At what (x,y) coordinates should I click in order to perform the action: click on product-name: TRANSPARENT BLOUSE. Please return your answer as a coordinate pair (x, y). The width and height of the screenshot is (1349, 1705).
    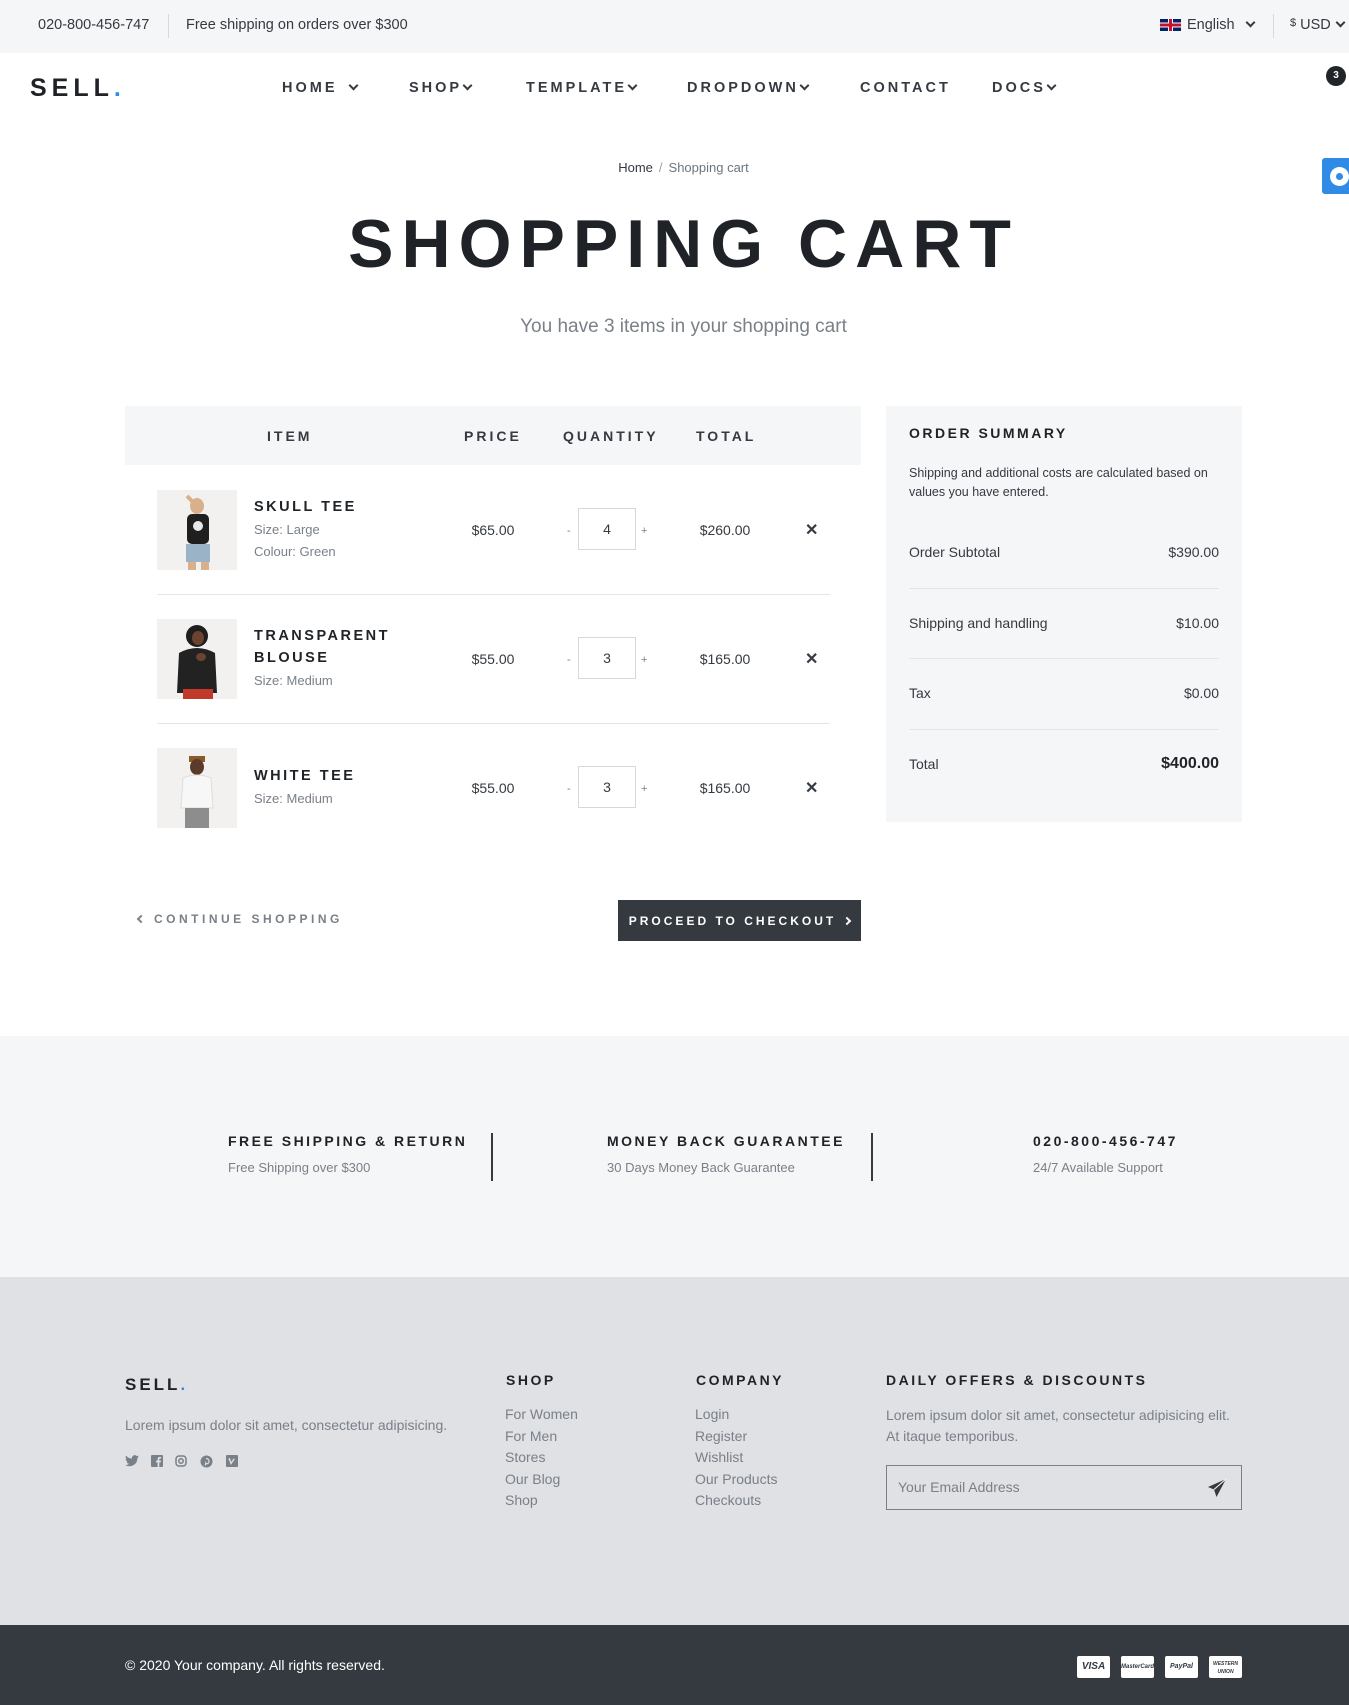
    Looking at the image, I should click on (322, 647).